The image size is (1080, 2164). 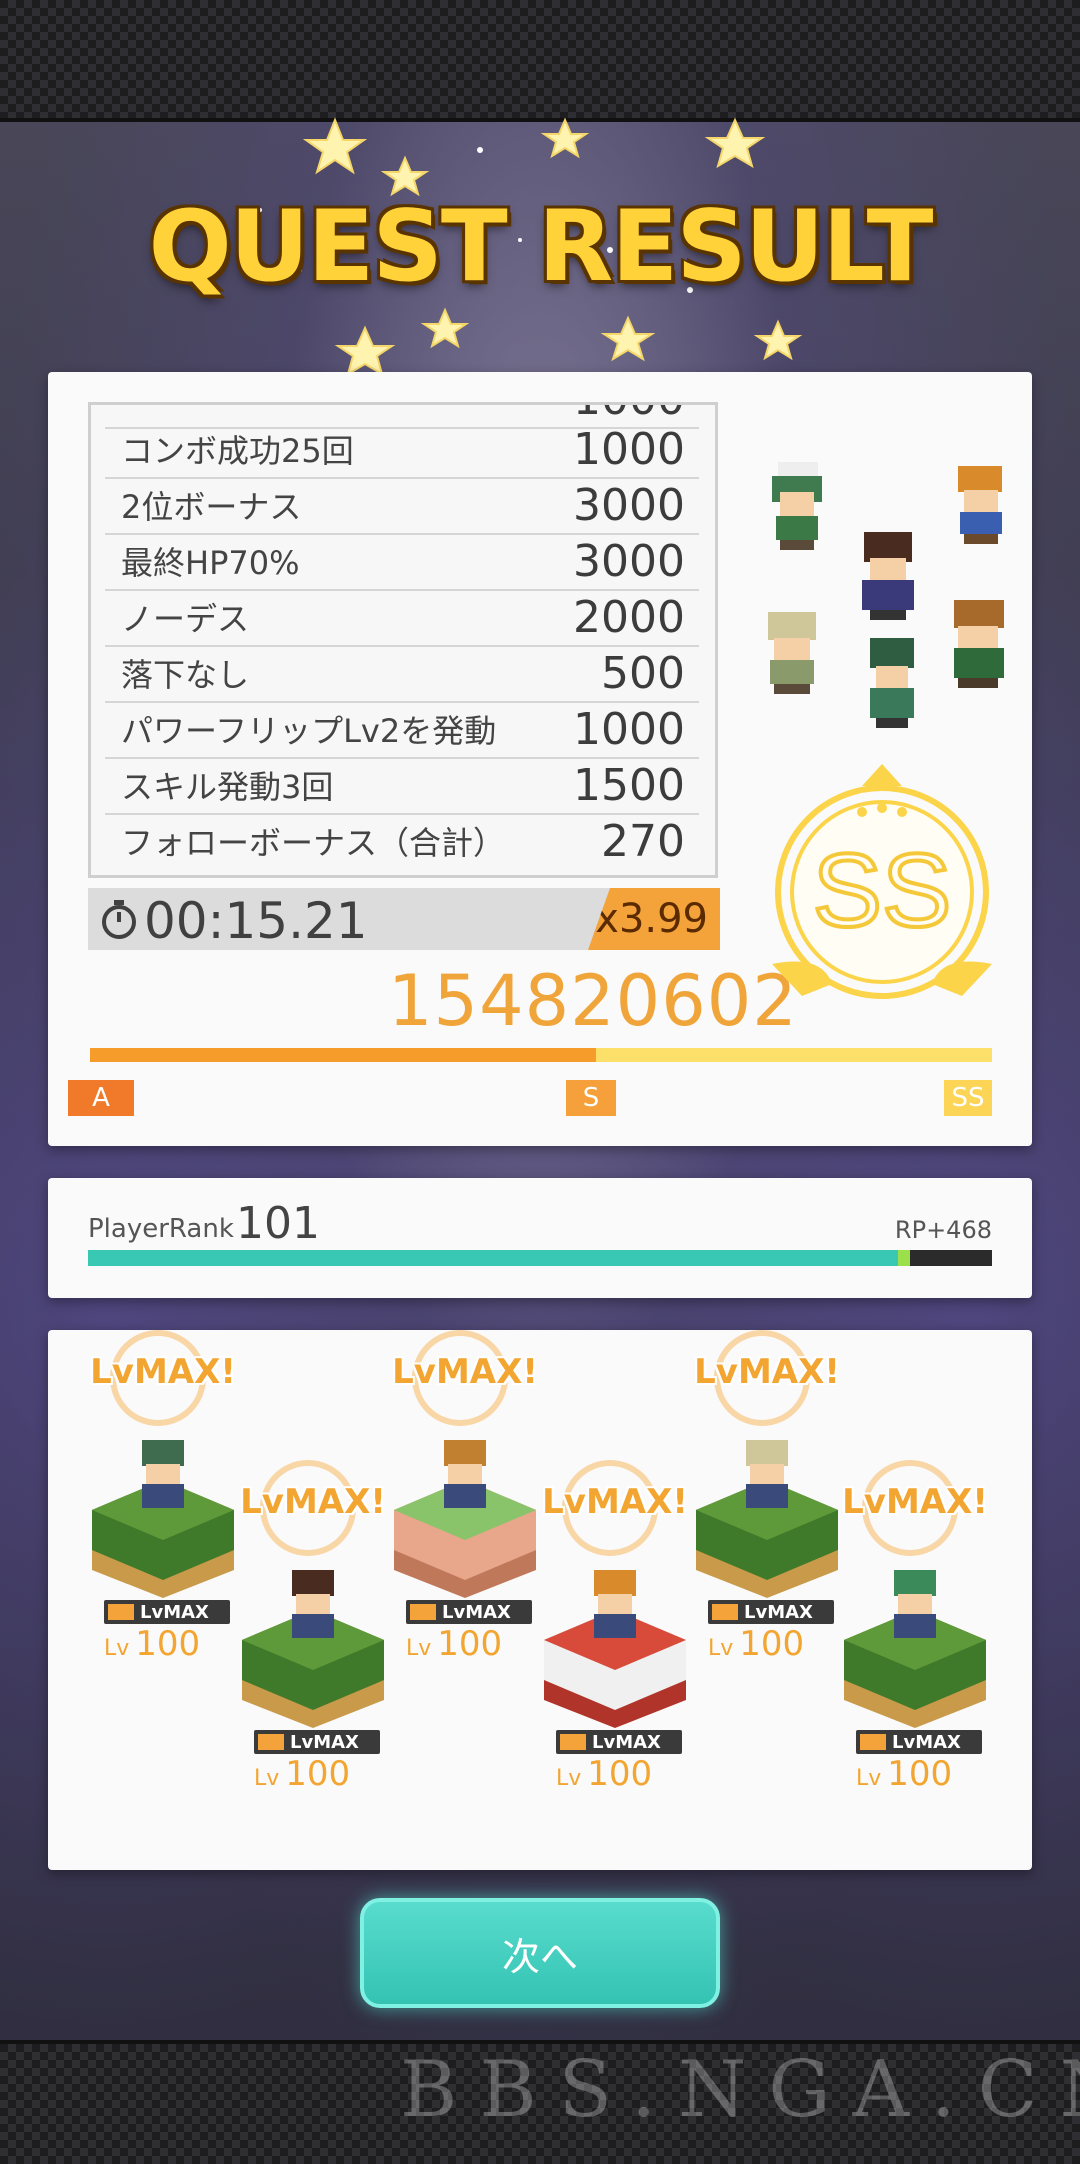 I want to click on player-exp-fill, so click(x=493, y=1258).